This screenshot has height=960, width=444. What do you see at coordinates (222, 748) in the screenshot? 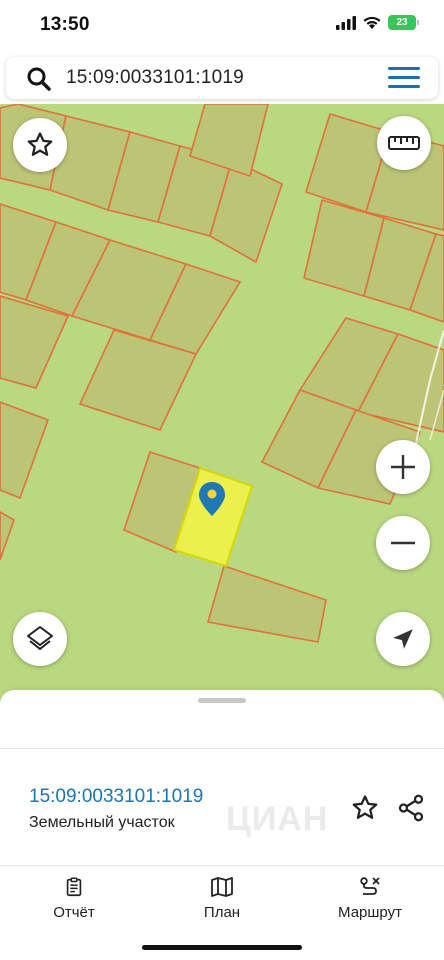
I see `divider` at bounding box center [222, 748].